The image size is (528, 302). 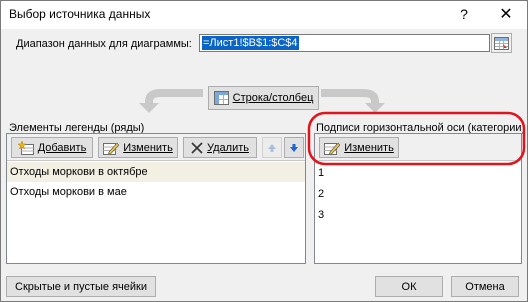 I want to click on delete-series-button: Удалить, so click(x=220, y=147).